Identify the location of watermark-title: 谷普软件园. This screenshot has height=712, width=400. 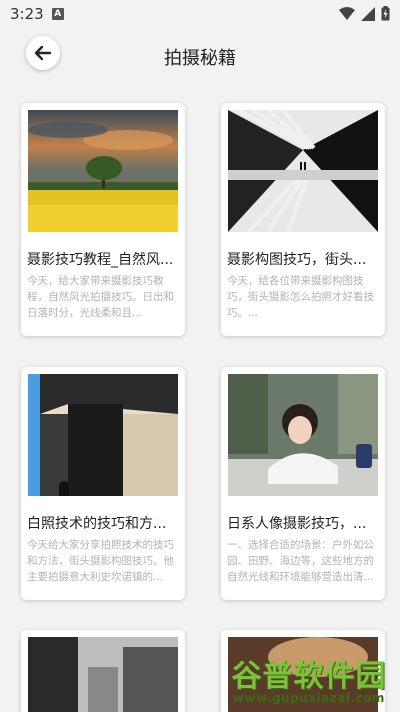
(309, 676).